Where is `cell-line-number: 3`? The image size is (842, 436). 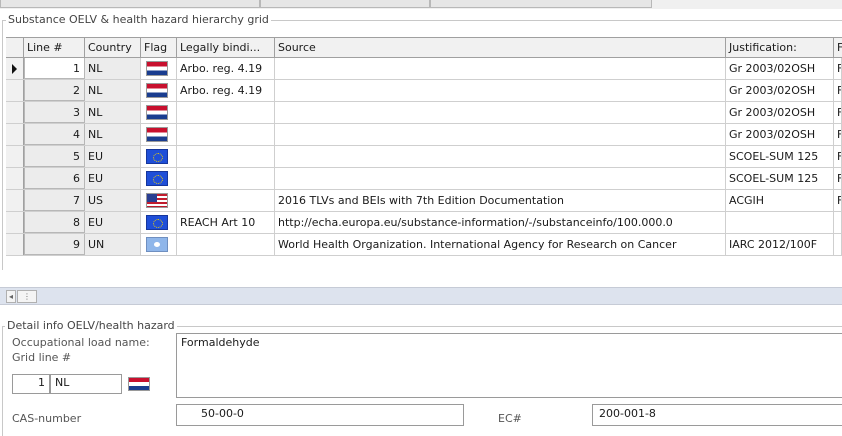 cell-line-number: 3 is located at coordinates (54, 112).